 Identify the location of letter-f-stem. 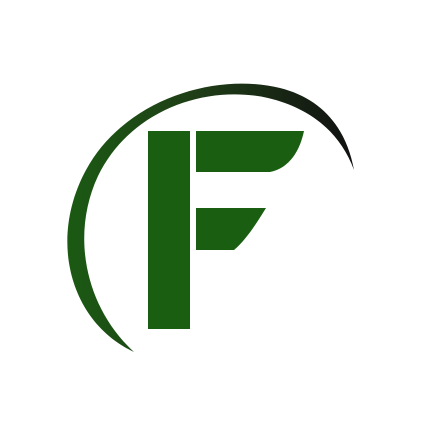
(169, 230).